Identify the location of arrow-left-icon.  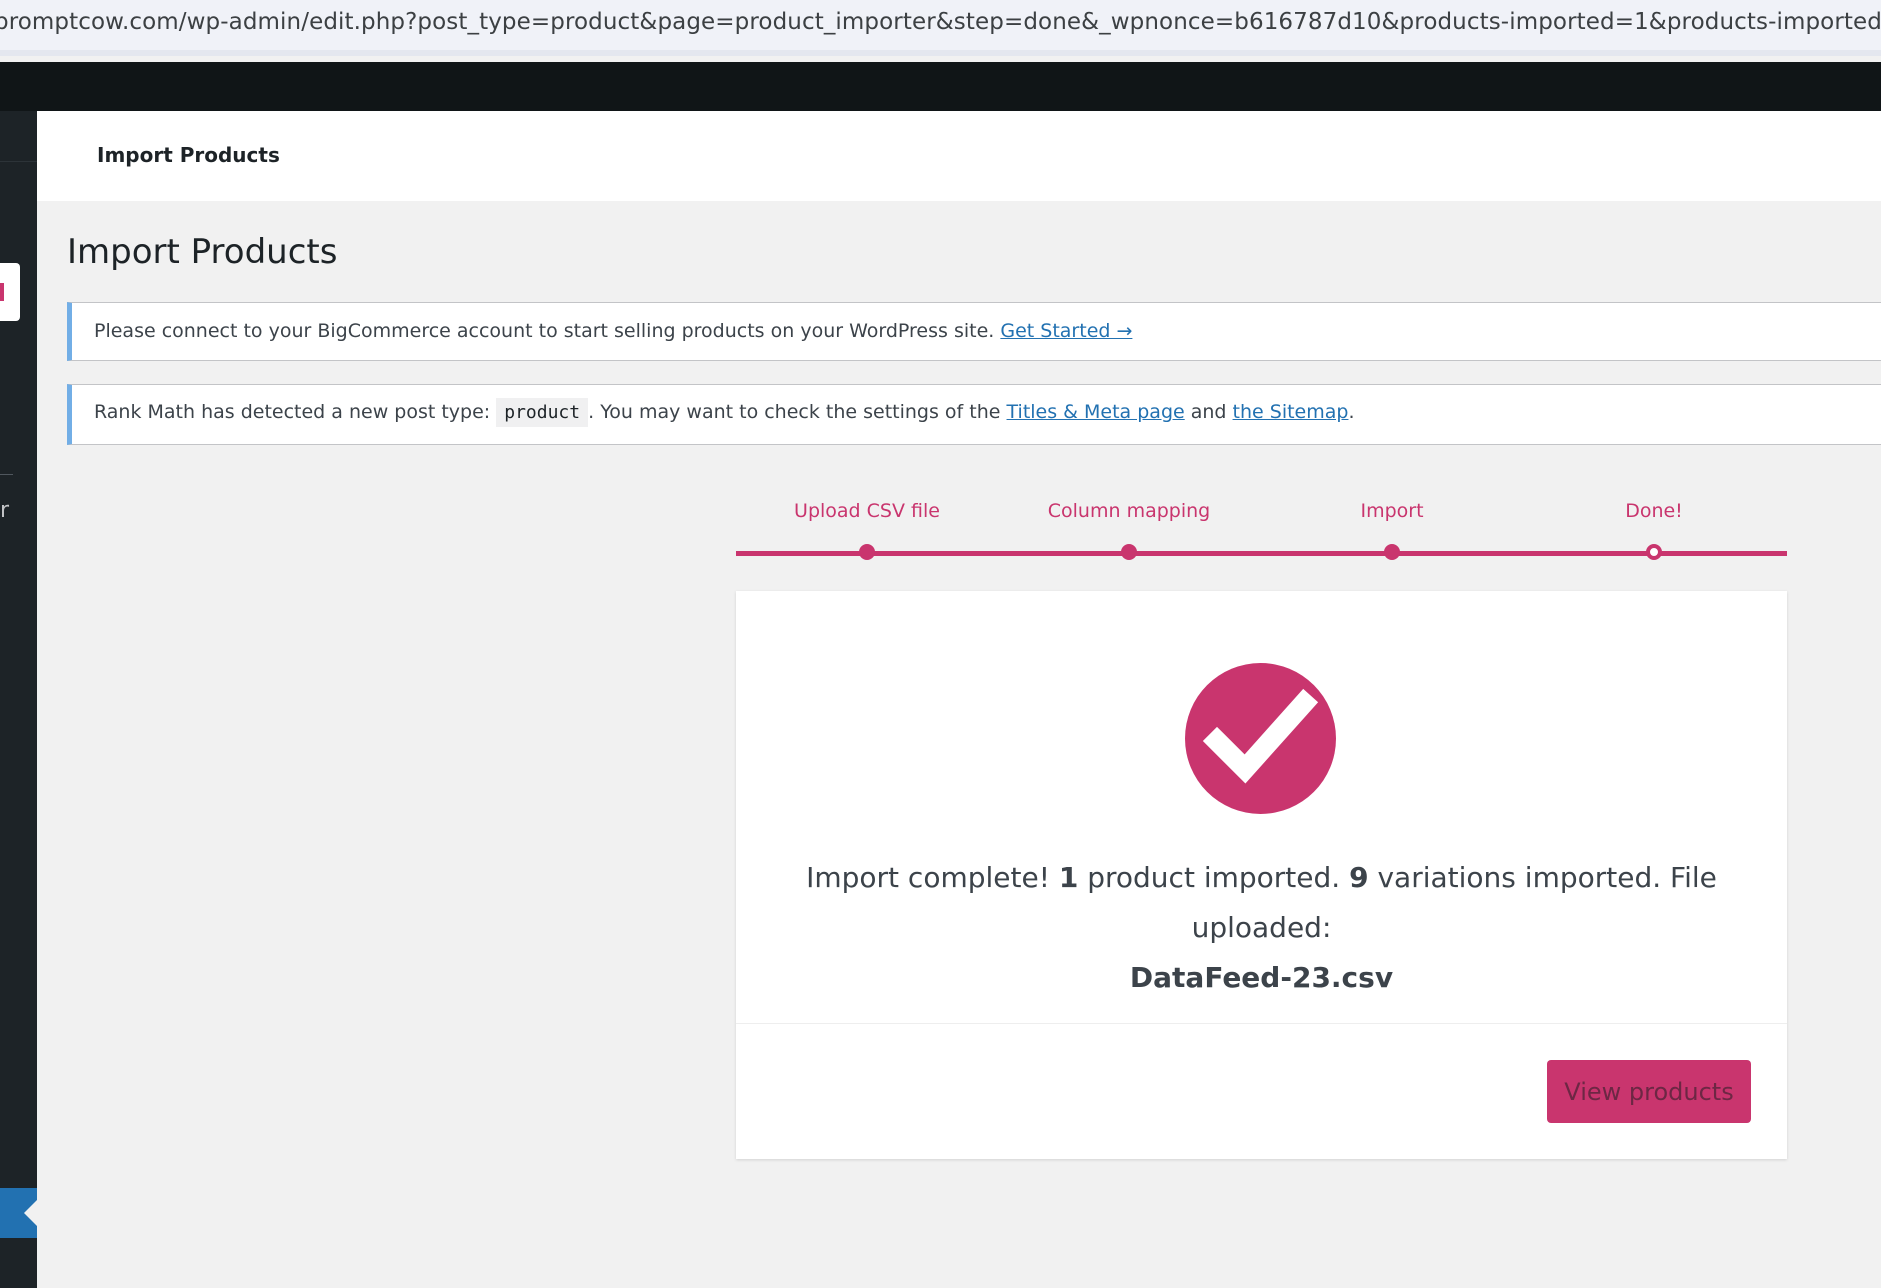
(30, 1213).